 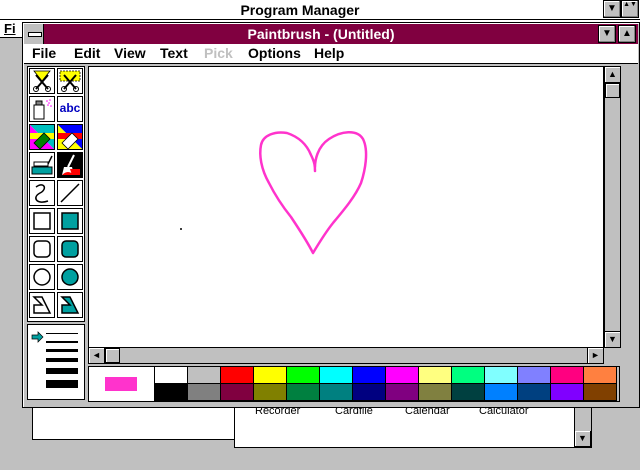 I want to click on pb-maximize-button: ▲, so click(x=627, y=34).